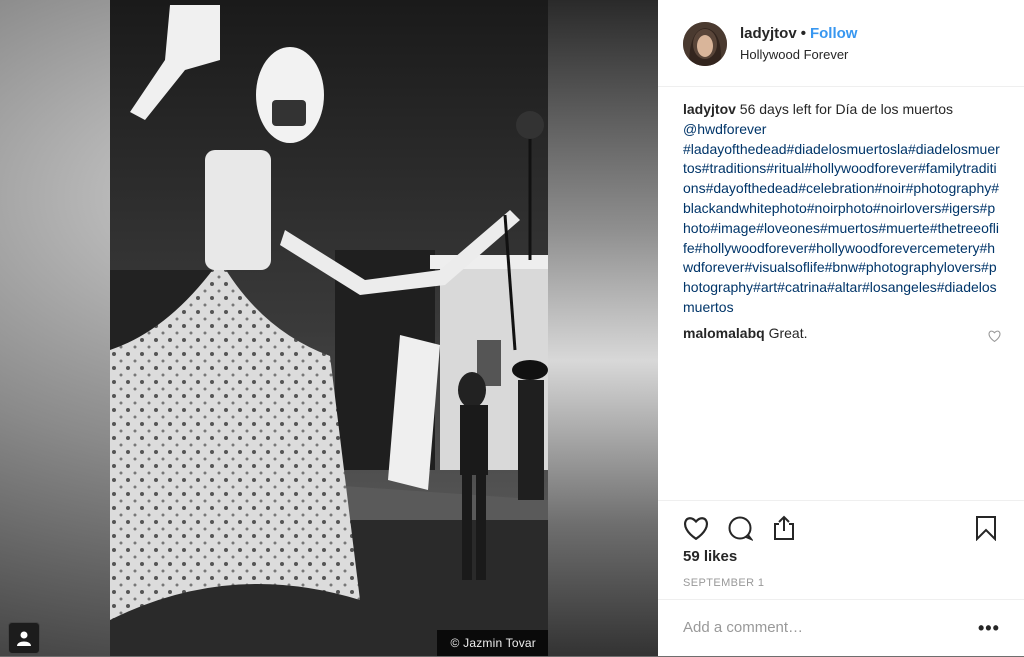 This screenshot has width=1024, height=657. What do you see at coordinates (696, 528) in the screenshot?
I see `heart-icon` at bounding box center [696, 528].